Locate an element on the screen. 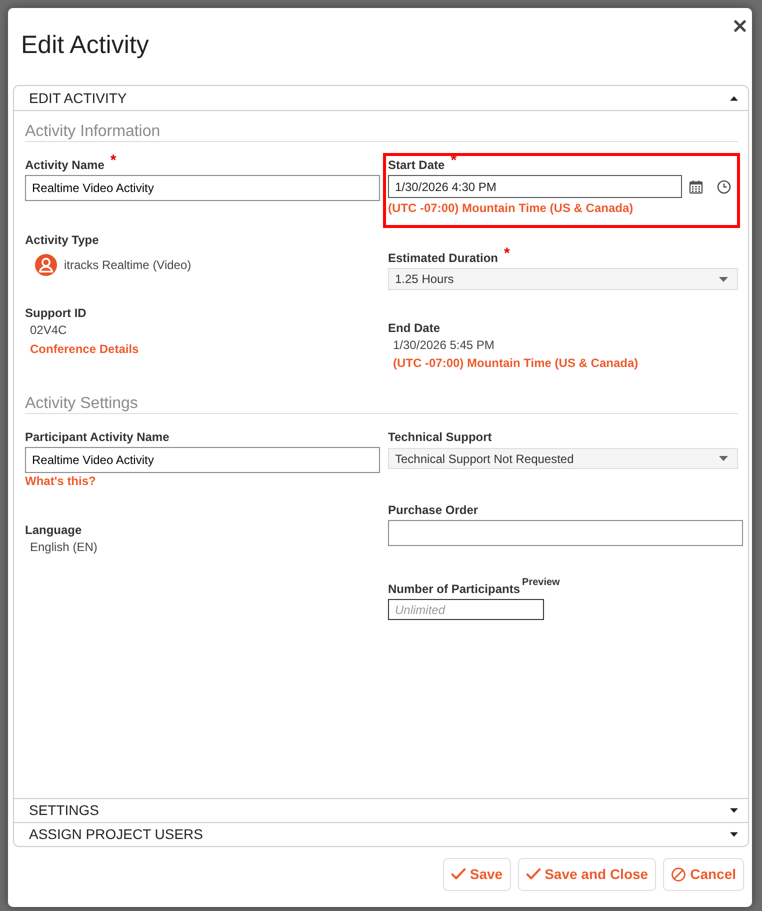 This screenshot has width=762, height=911. field-value: 1/30/2026 5:45 PM is located at coordinates (443, 345).